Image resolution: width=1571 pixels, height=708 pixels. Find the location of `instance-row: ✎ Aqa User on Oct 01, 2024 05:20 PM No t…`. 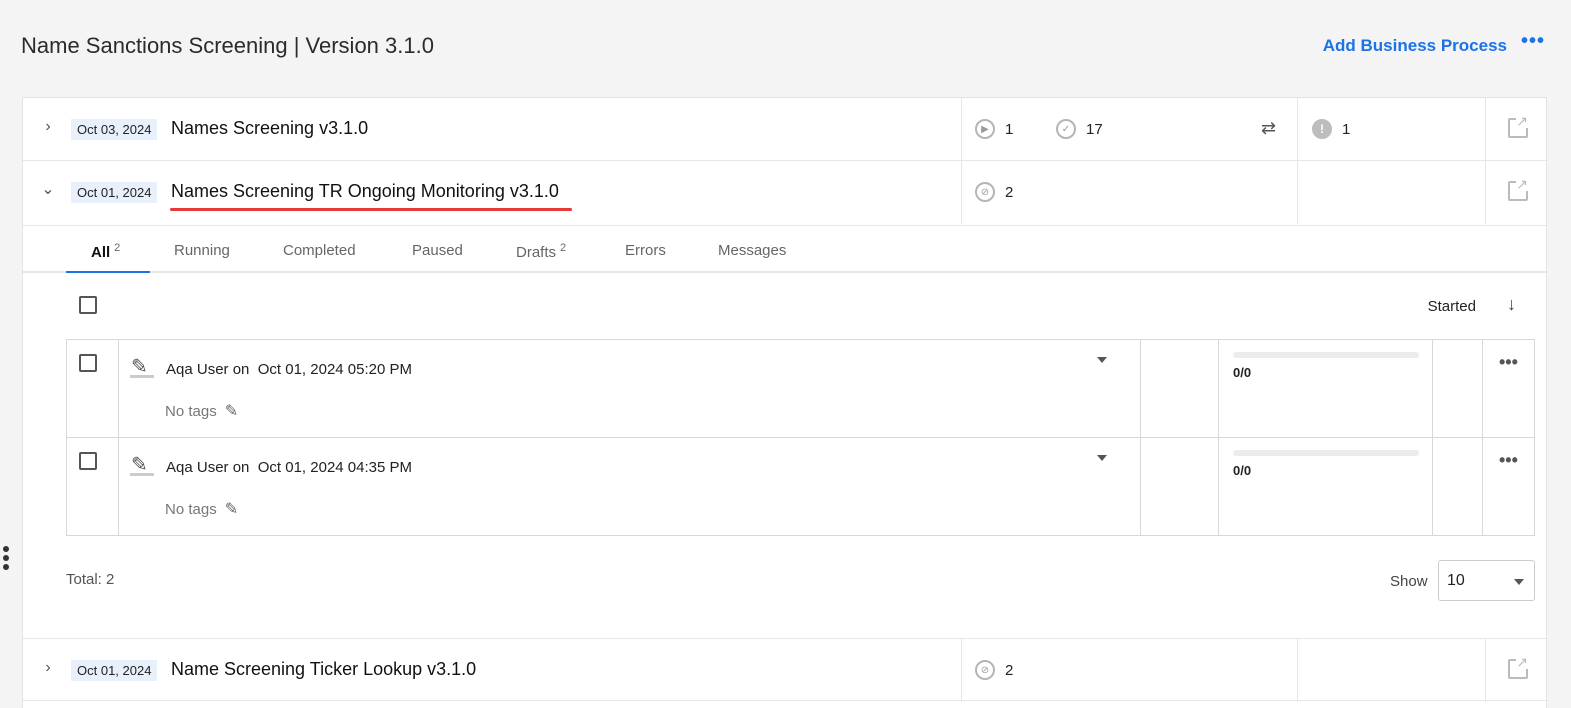

instance-row: ✎ Aqa User on Oct 01, 2024 05:20 PM No t… is located at coordinates (800, 388).